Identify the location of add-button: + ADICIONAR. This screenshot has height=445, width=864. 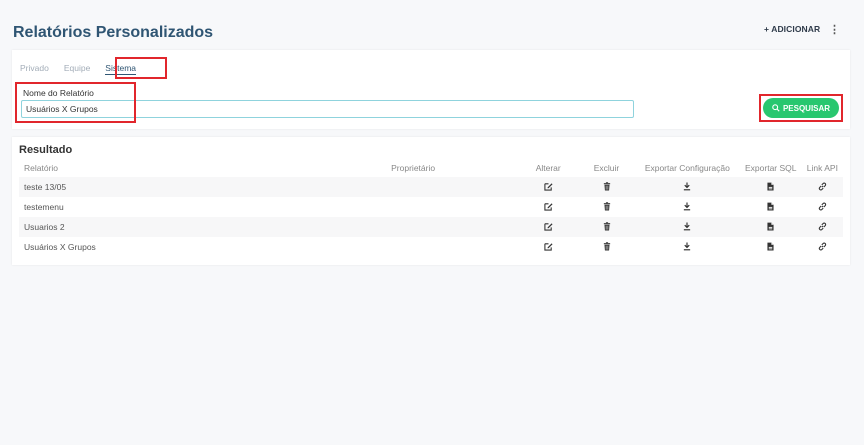
(792, 29).